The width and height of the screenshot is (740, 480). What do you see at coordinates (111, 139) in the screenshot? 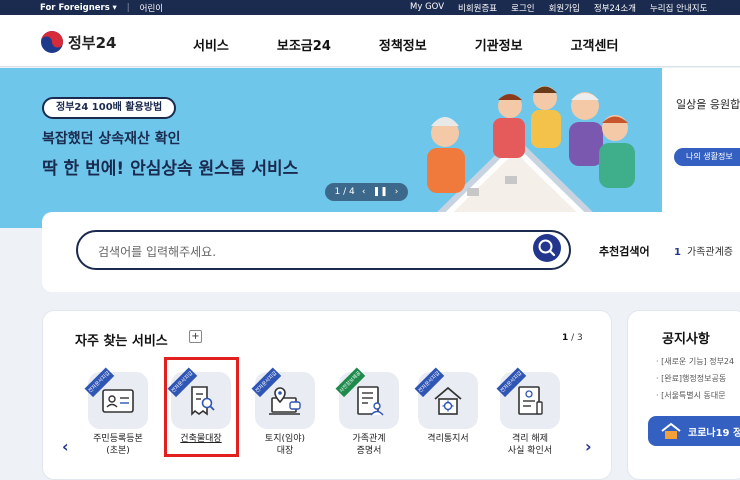
I see `hero-line1: 복잡했던 상속재산 확인` at bounding box center [111, 139].